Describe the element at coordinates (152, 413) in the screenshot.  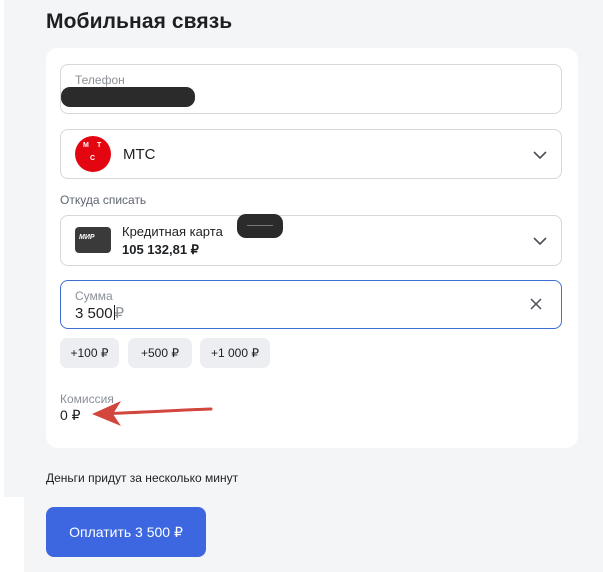
I see `annotation-arrow-icon` at that location.